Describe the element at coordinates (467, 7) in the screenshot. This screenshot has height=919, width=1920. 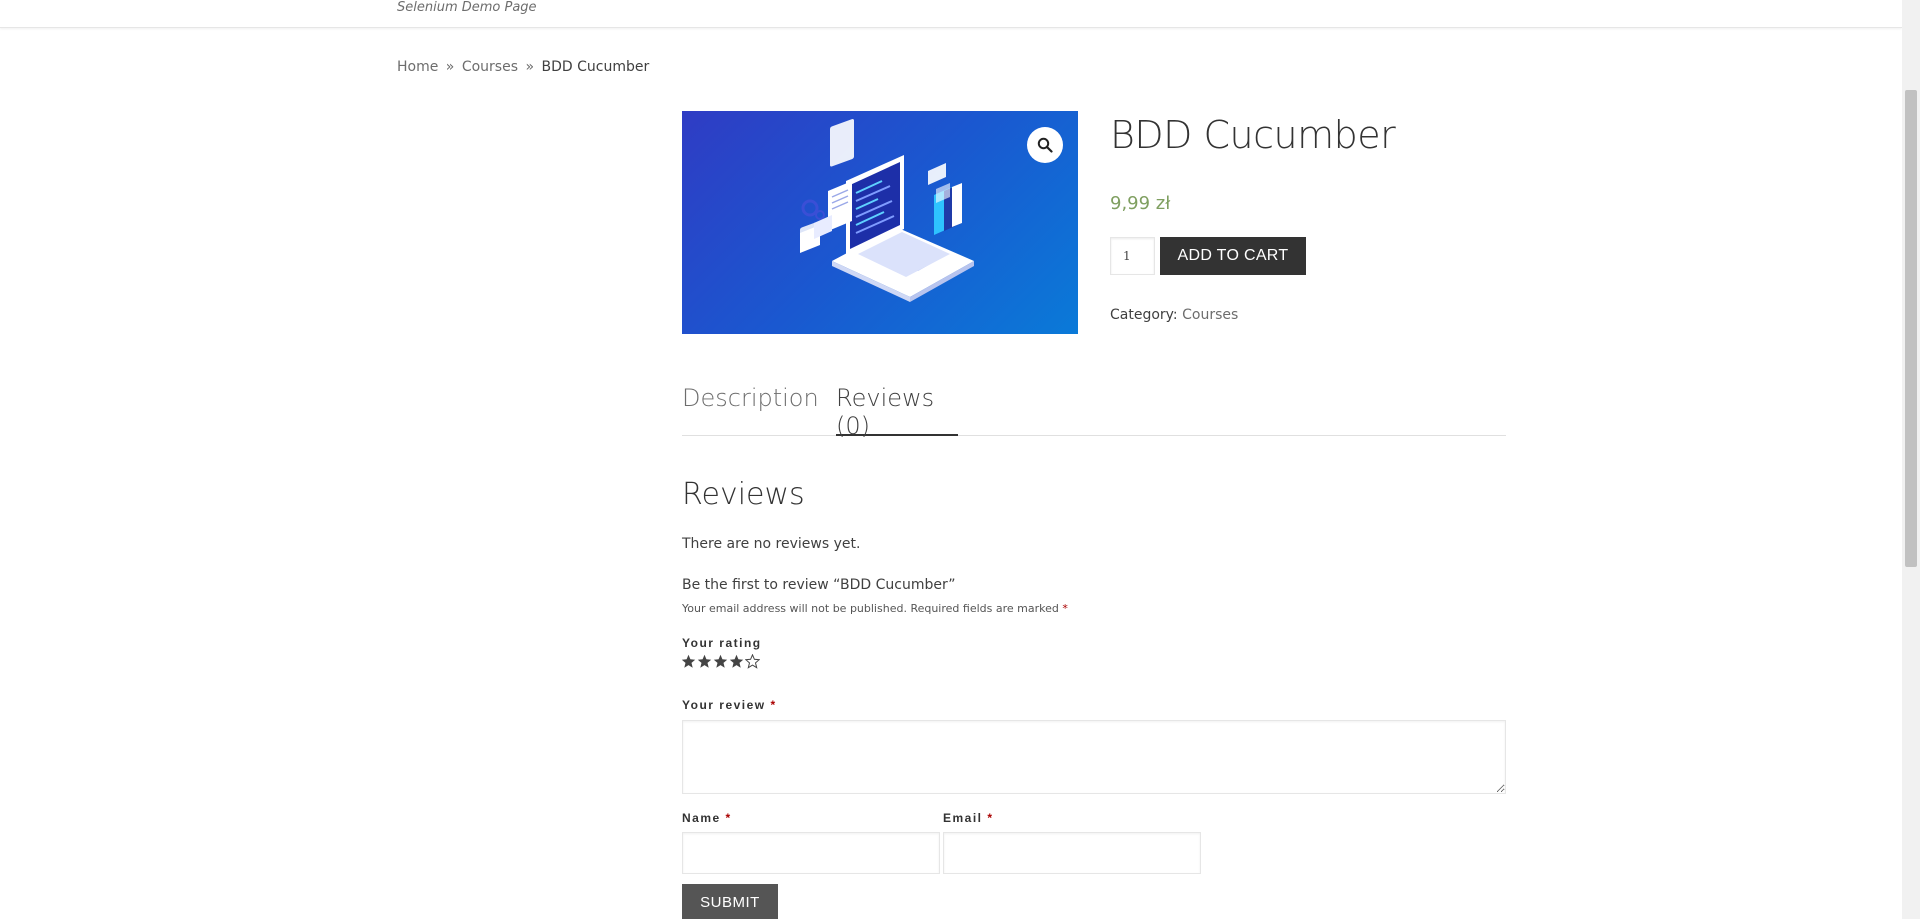
I see `site-description: Selenium Demo Page` at that location.